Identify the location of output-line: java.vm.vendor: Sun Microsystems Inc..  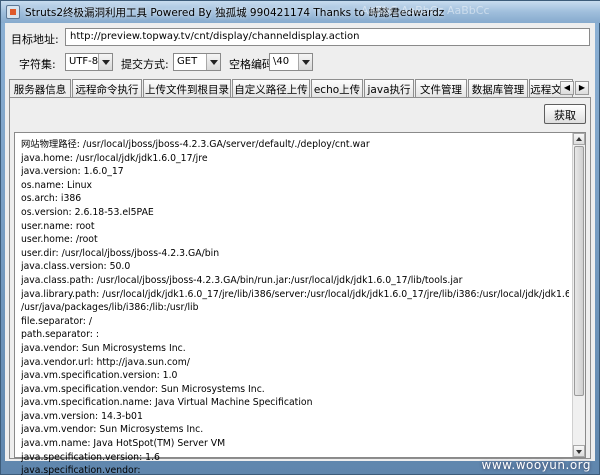
(112, 430).